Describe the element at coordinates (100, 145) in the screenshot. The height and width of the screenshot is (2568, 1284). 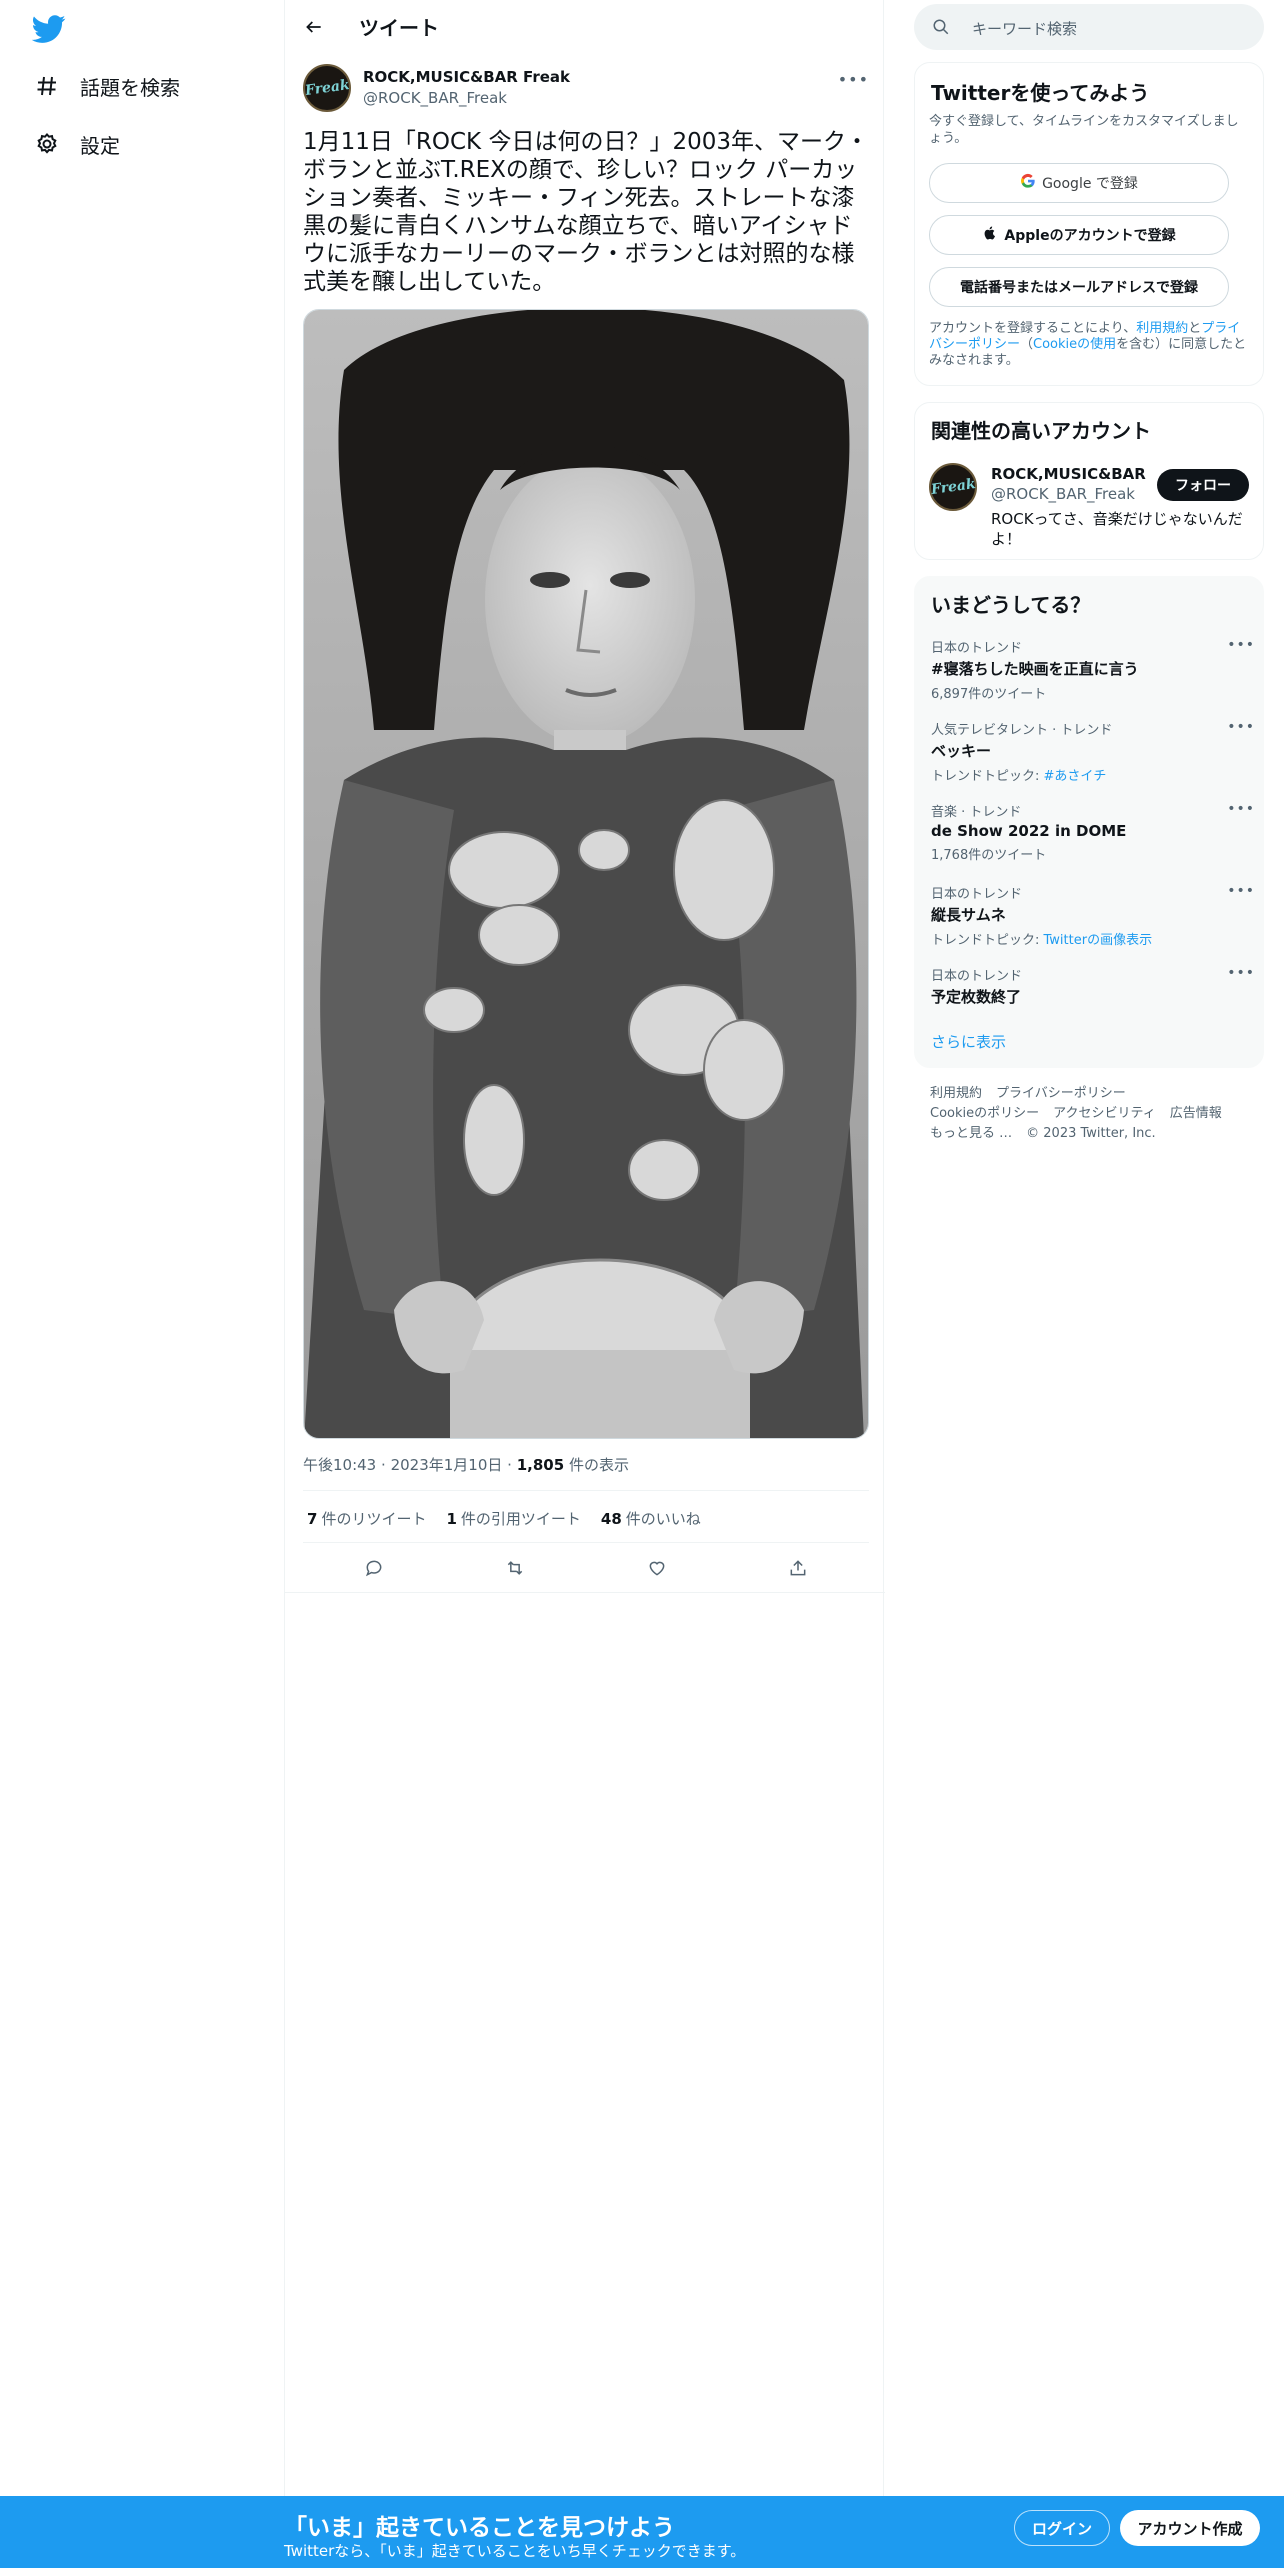
I see `nav-settings-label: 設定` at that location.